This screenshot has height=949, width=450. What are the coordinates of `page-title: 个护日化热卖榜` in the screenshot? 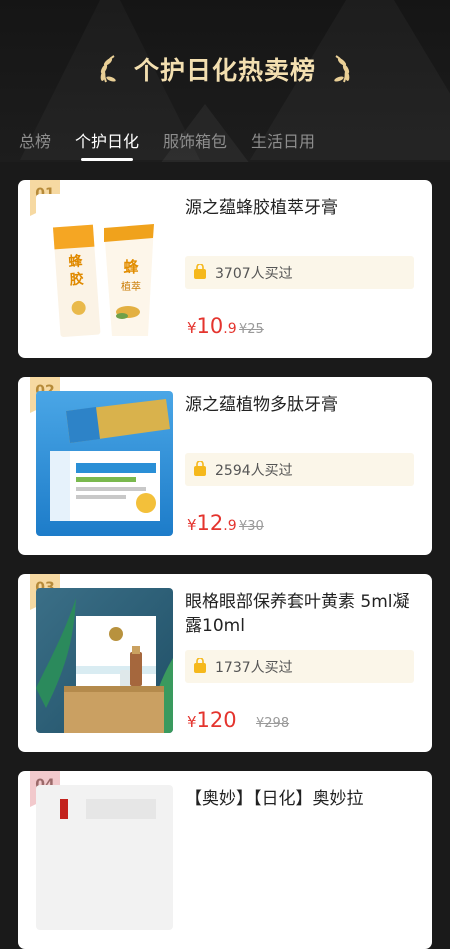 It's located at (224, 70).